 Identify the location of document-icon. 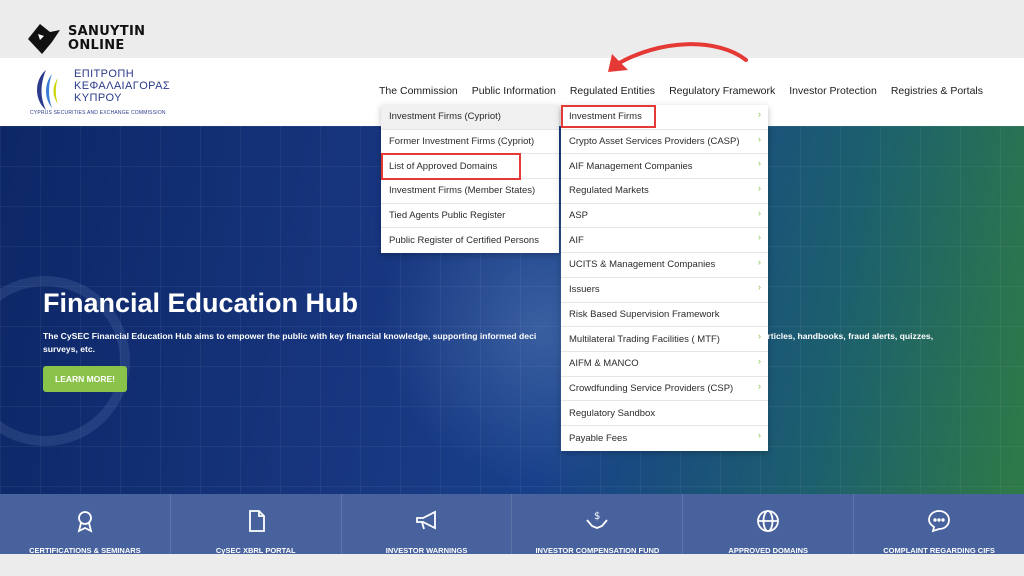
(256, 521).